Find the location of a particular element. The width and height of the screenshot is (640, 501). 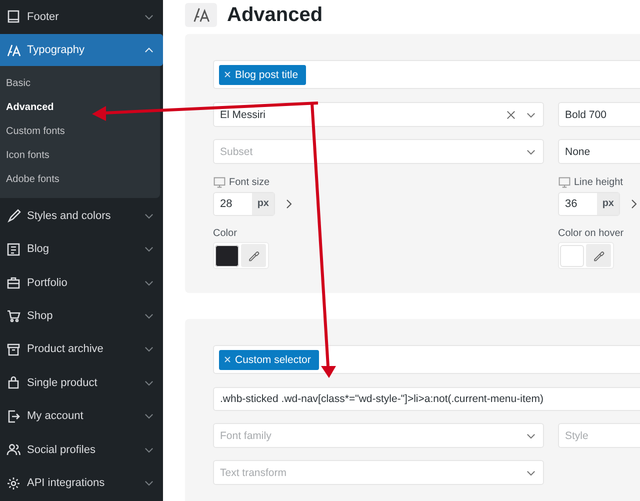

brush-icon is located at coordinates (13, 216).